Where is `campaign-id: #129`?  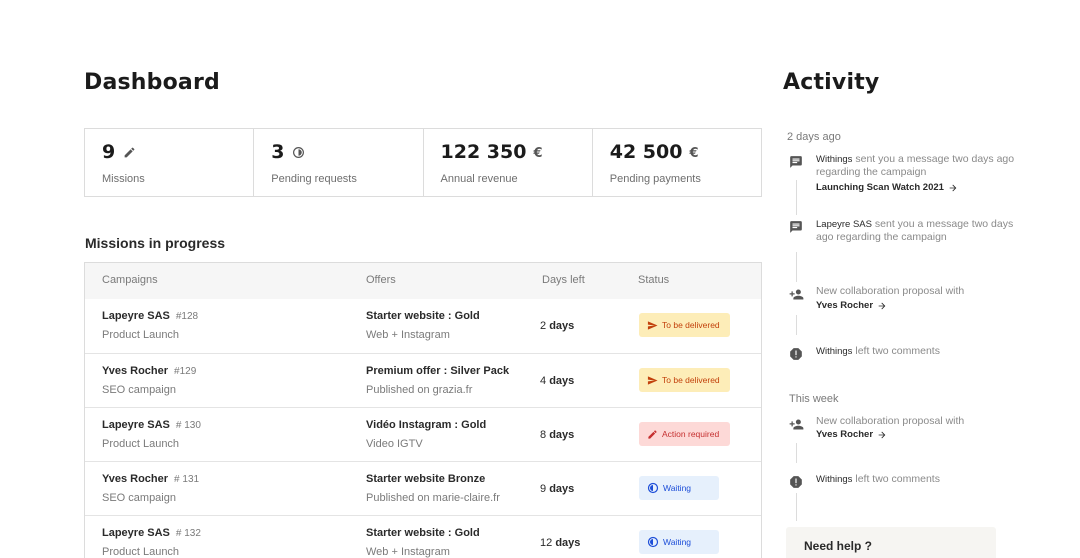 campaign-id: #129 is located at coordinates (185, 371).